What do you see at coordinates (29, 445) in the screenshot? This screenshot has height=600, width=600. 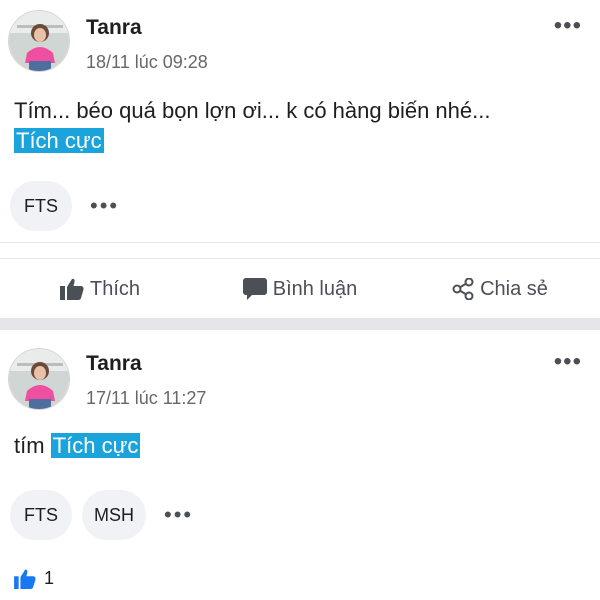 I see `post-text: tím` at bounding box center [29, 445].